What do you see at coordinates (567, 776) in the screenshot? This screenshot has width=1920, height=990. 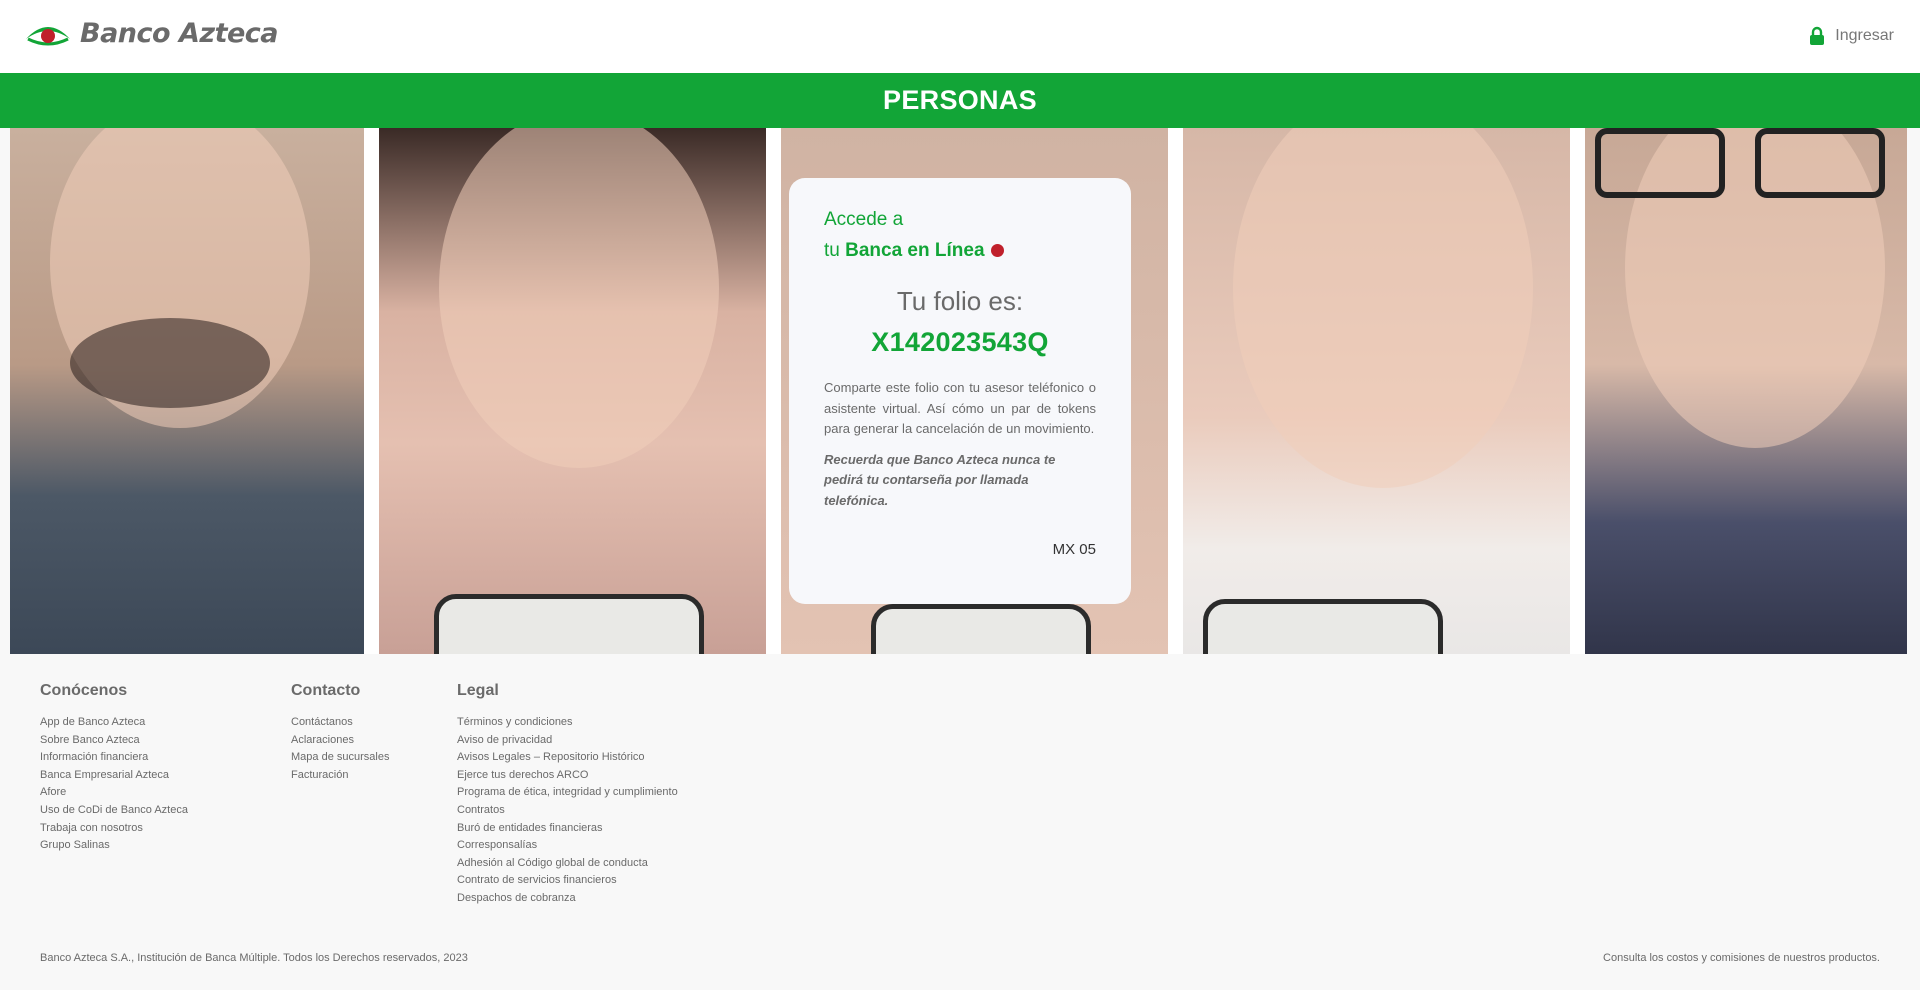 I see `footer-link: Ejerce tus derechos ARCO` at bounding box center [567, 776].